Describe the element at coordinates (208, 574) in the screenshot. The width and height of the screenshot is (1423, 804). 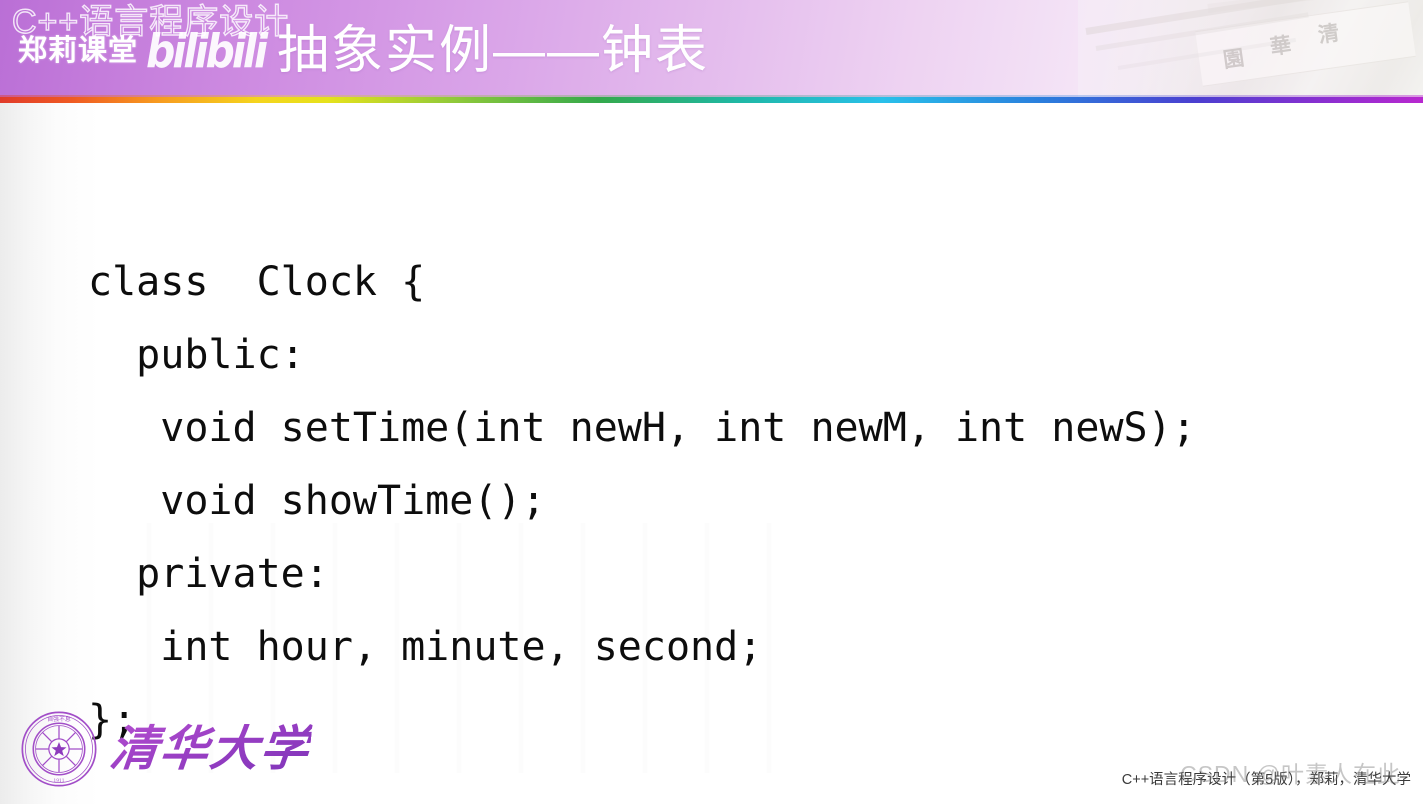
I see `code-line: private:` at that location.